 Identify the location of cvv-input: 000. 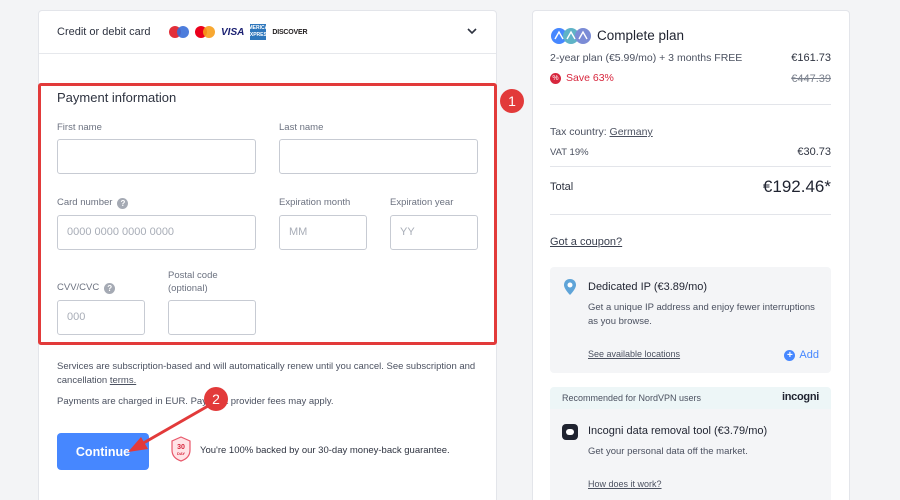
(101, 317).